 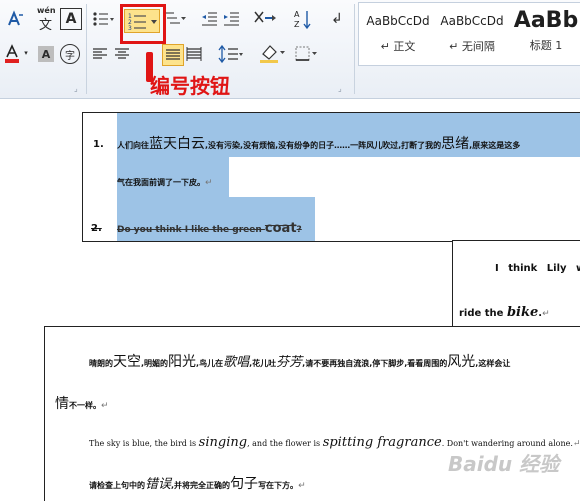 I want to click on text-run: ride the, so click(x=483, y=313).